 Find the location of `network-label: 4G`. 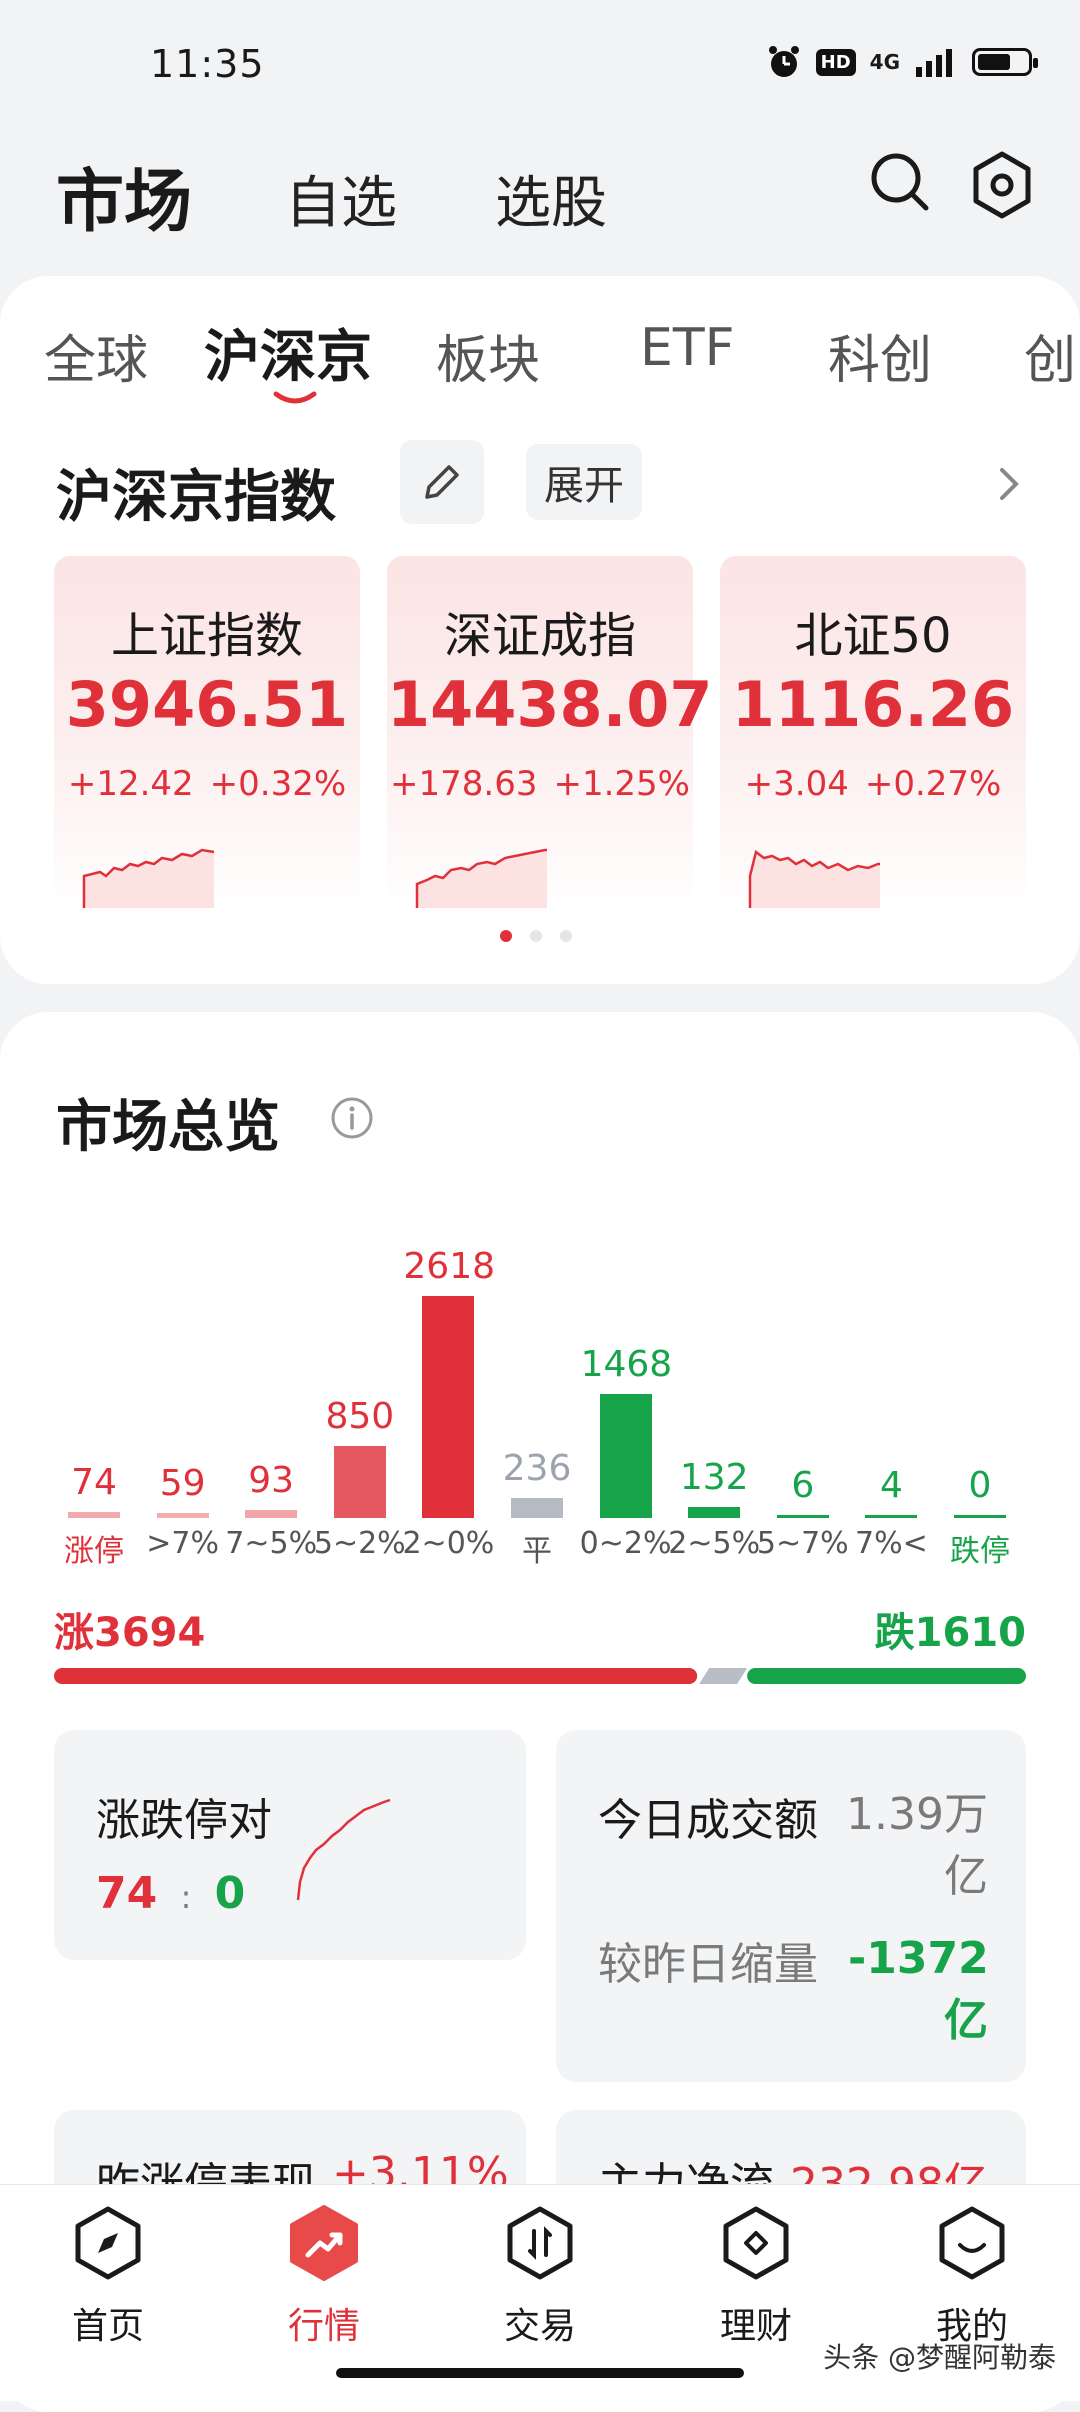

network-label: 4G is located at coordinates (884, 62).